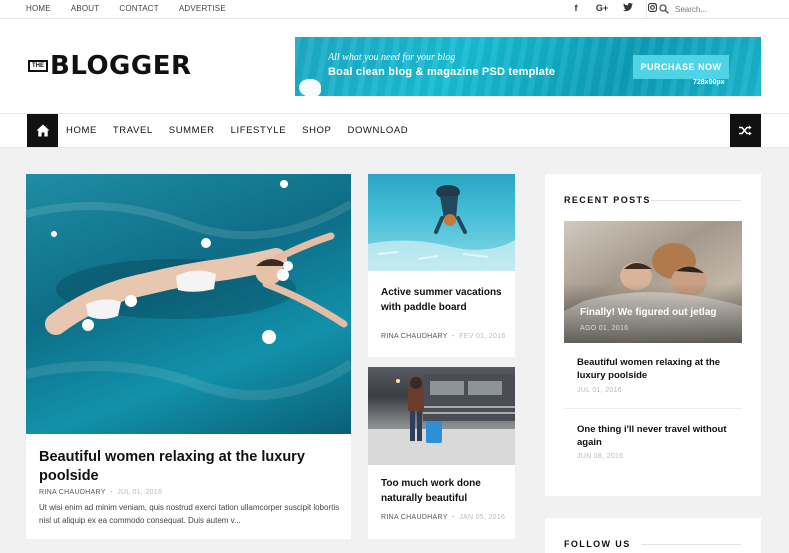  Describe the element at coordinates (597, 544) in the screenshot. I see `follow-us-heading: FOLLOW US` at that location.